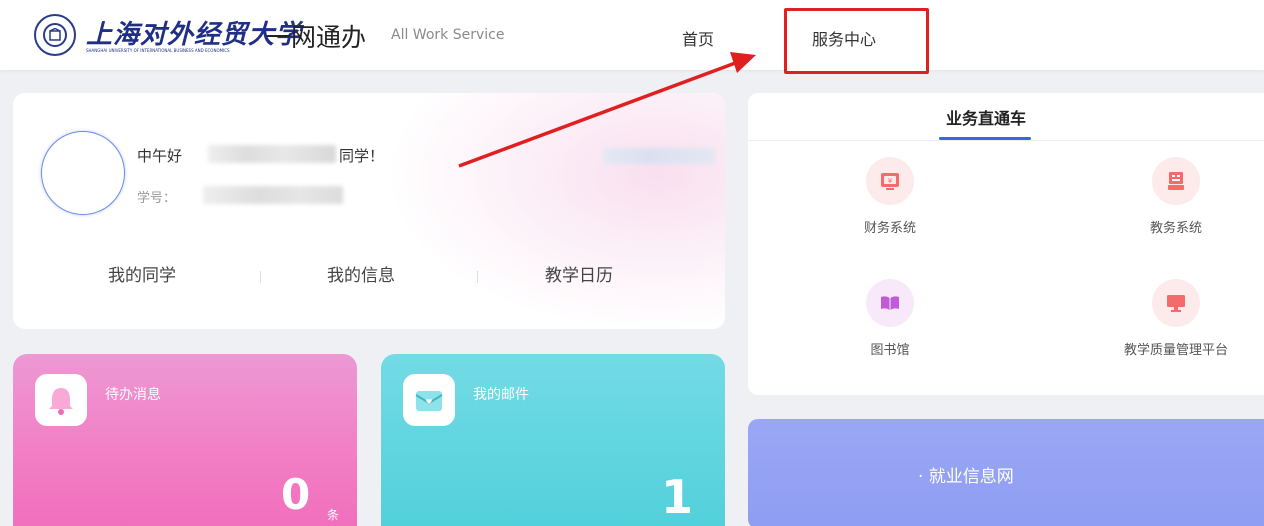 The height and width of the screenshot is (526, 1264). What do you see at coordinates (553, 440) in the screenshot?
I see `my-mail-card: 我的邮件 1` at bounding box center [553, 440].